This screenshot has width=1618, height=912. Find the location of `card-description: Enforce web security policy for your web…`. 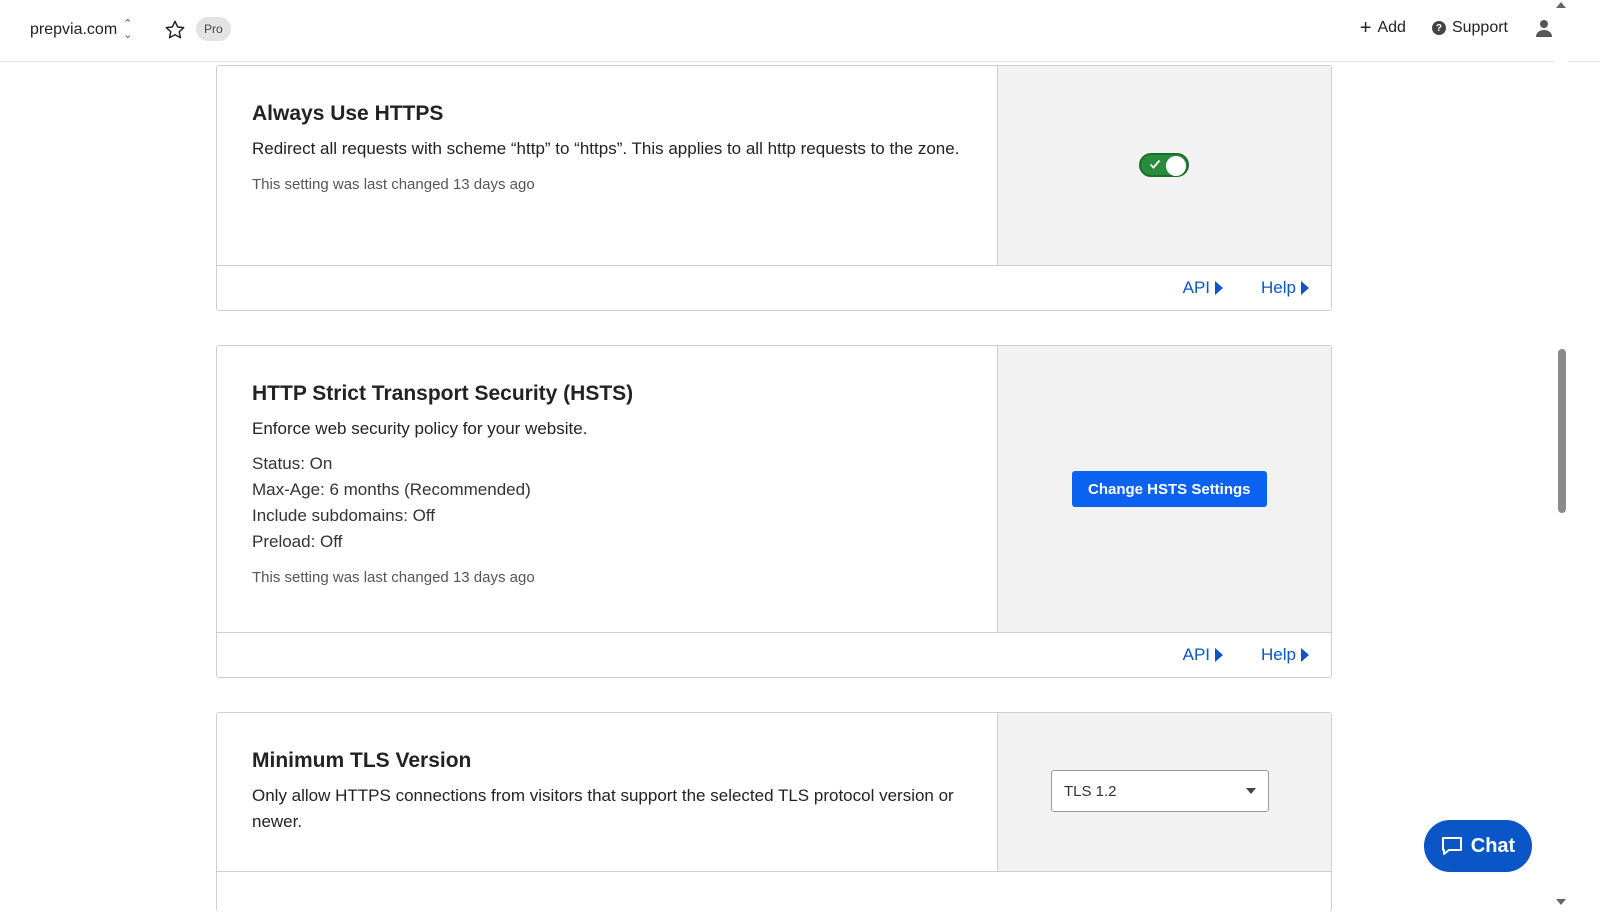

card-description: Enforce web security policy for your web… is located at coordinates (420, 428).